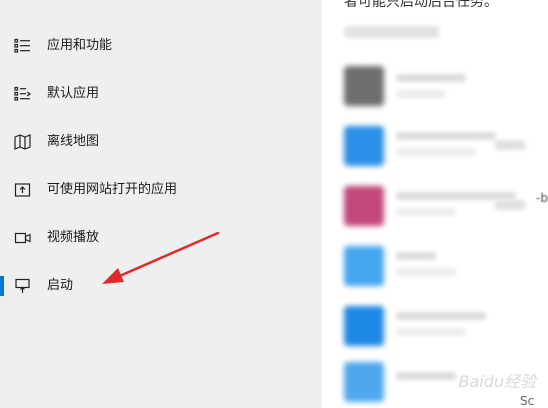  Describe the element at coordinates (161, 286) in the screenshot. I see `sidebar-item-startup: 启动` at that location.